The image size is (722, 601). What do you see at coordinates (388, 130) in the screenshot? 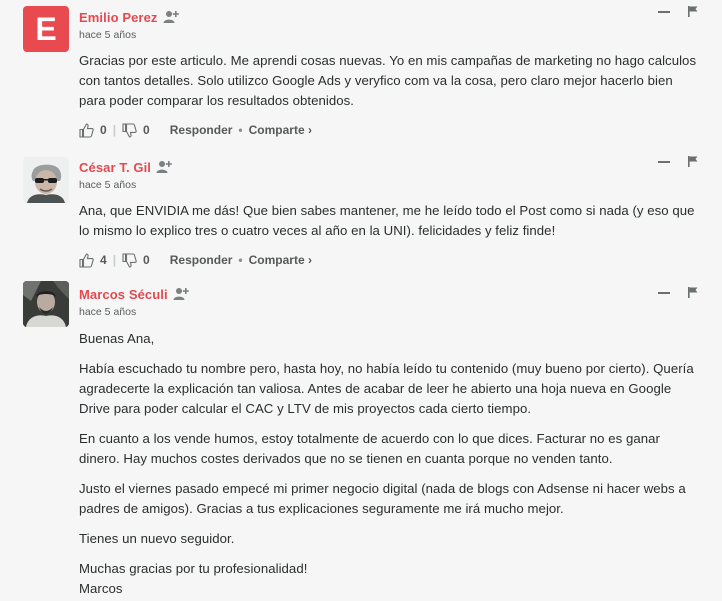
I see `comment-actions: 0 | 0 Responder • Comparte ›` at bounding box center [388, 130].